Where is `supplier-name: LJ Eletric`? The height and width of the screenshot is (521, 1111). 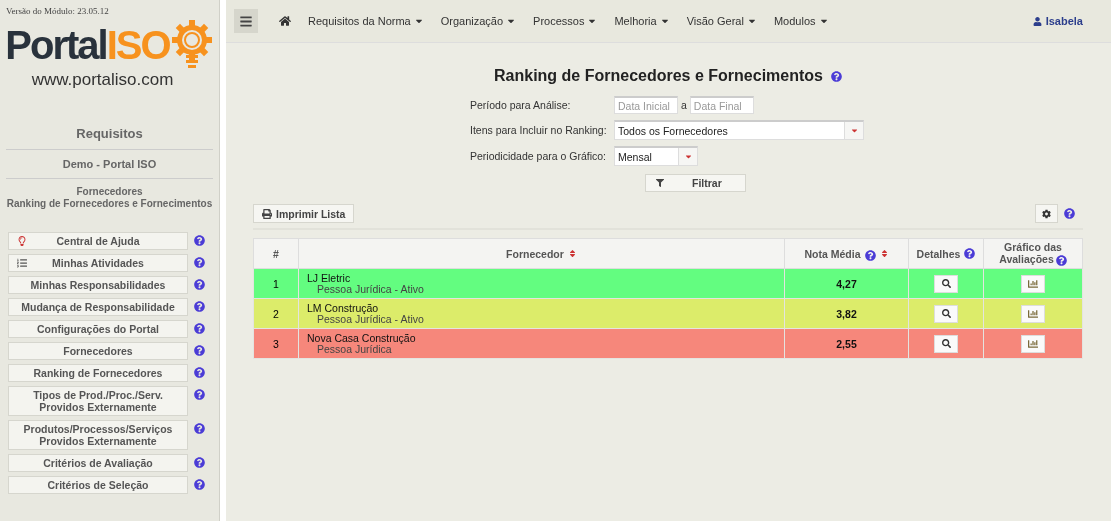
supplier-name: LJ Eletric is located at coordinates (329, 278).